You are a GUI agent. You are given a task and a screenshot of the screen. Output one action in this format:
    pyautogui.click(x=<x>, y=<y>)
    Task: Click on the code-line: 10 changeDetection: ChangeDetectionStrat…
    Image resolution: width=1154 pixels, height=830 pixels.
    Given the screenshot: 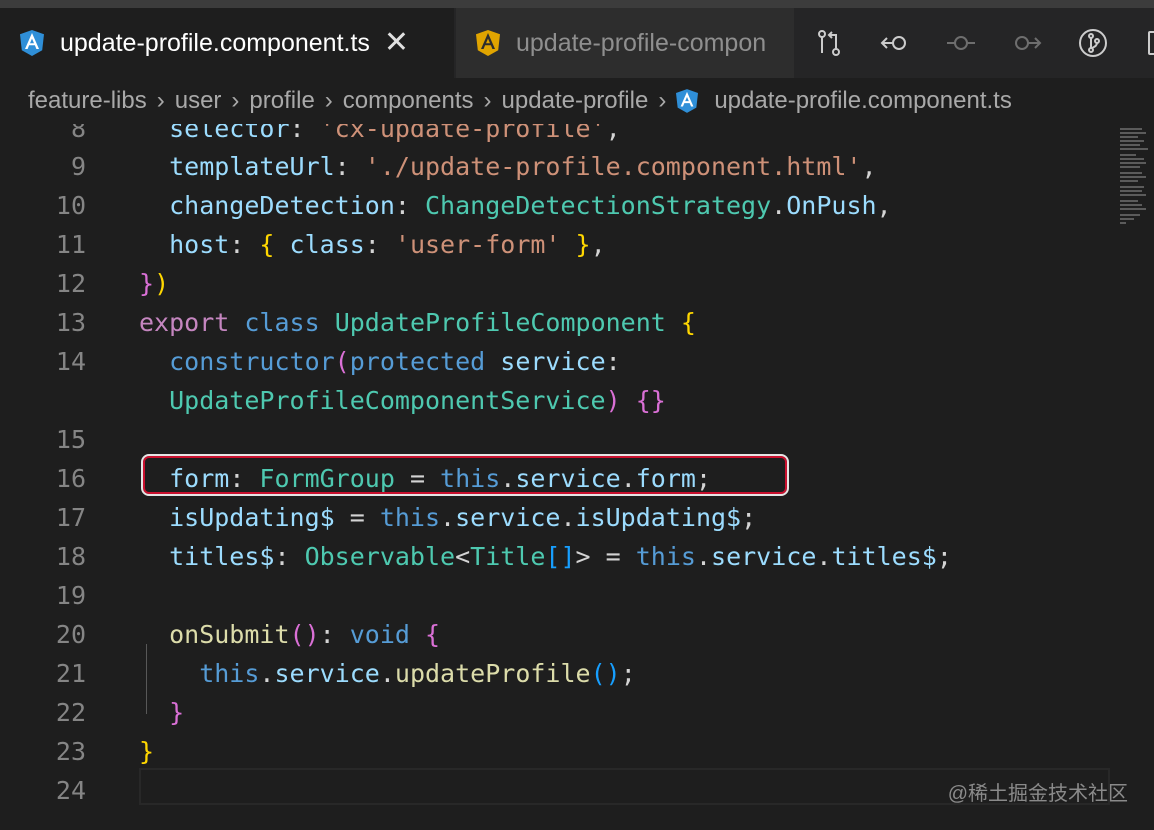 What is the action you would take?
    pyautogui.click(x=555, y=205)
    